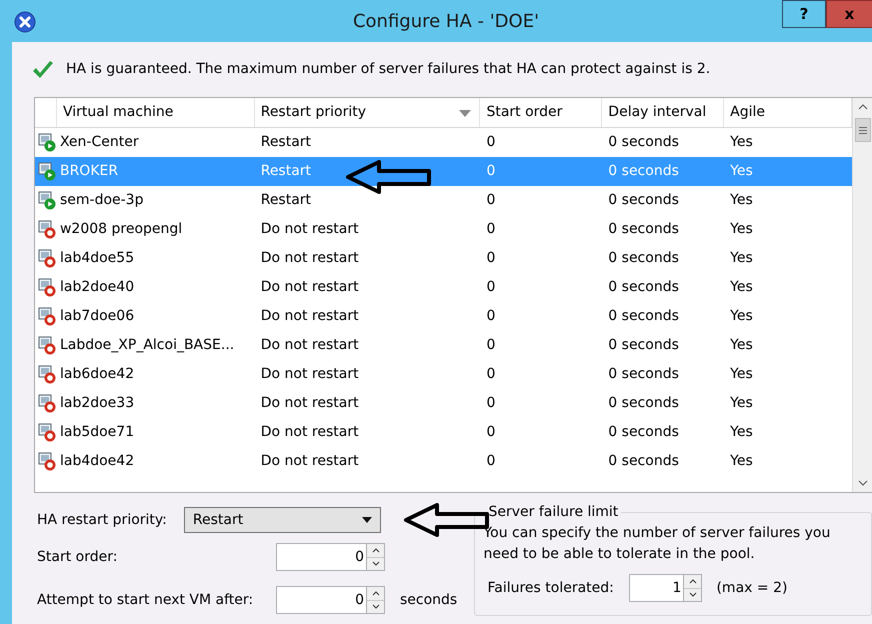 This screenshot has height=624, width=872. What do you see at coordinates (551, 588) in the screenshot?
I see `field-label: Failures tolerated:` at bounding box center [551, 588].